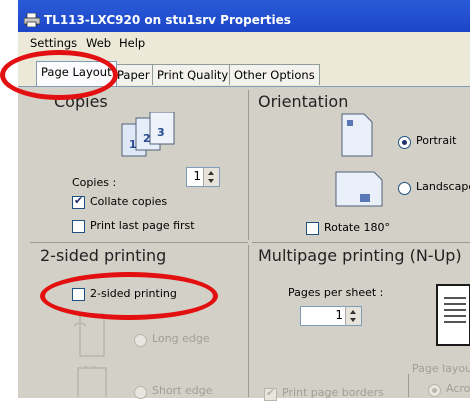 This screenshot has width=470, height=401. Describe the element at coordinates (404, 142) in the screenshot. I see `portrait-radio` at that location.